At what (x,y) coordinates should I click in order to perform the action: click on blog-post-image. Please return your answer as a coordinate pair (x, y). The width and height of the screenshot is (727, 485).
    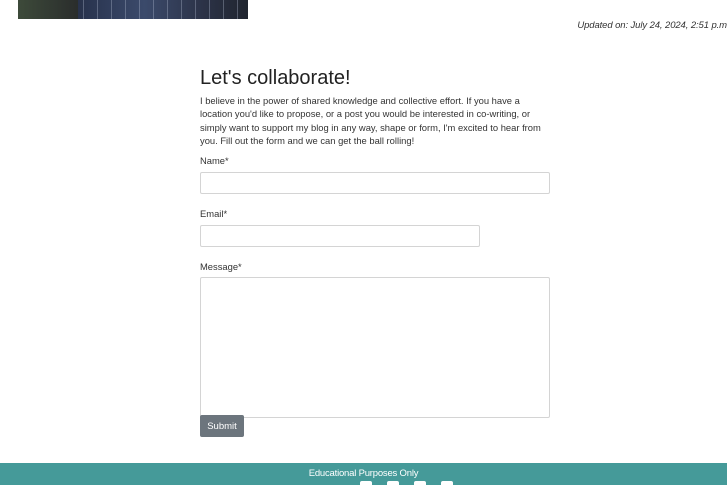
    Looking at the image, I should click on (133, 9).